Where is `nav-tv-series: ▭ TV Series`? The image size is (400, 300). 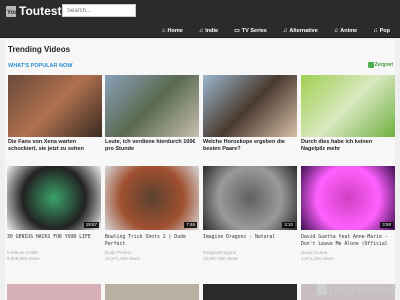 nav-tv-series: ▭ TV Series is located at coordinates (250, 31).